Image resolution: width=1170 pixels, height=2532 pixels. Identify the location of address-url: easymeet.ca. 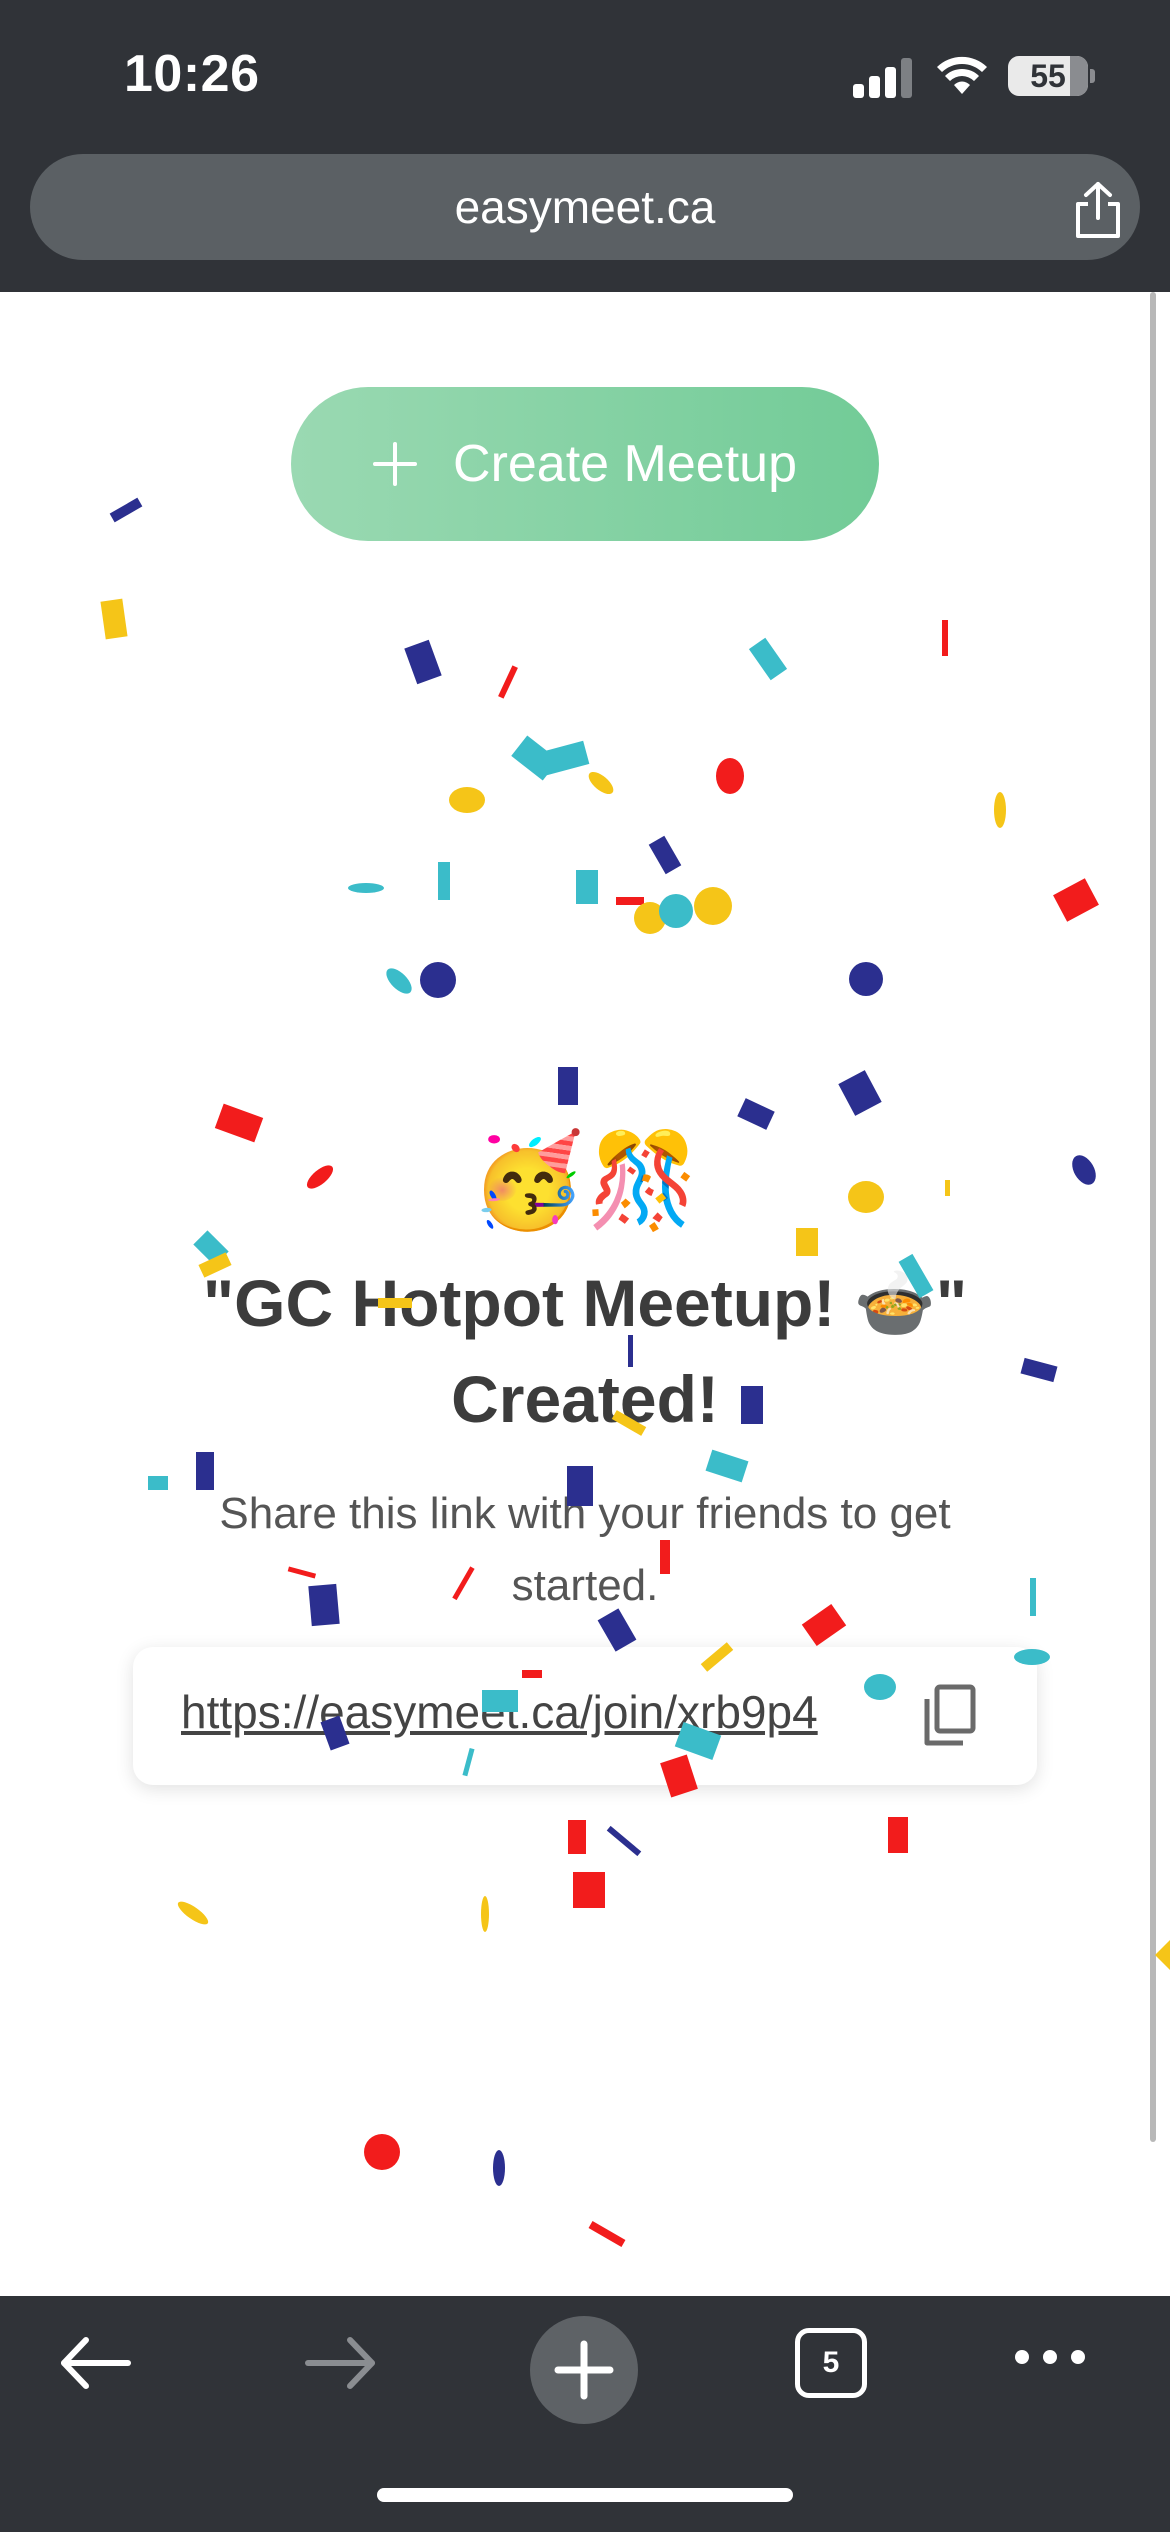
(585, 207).